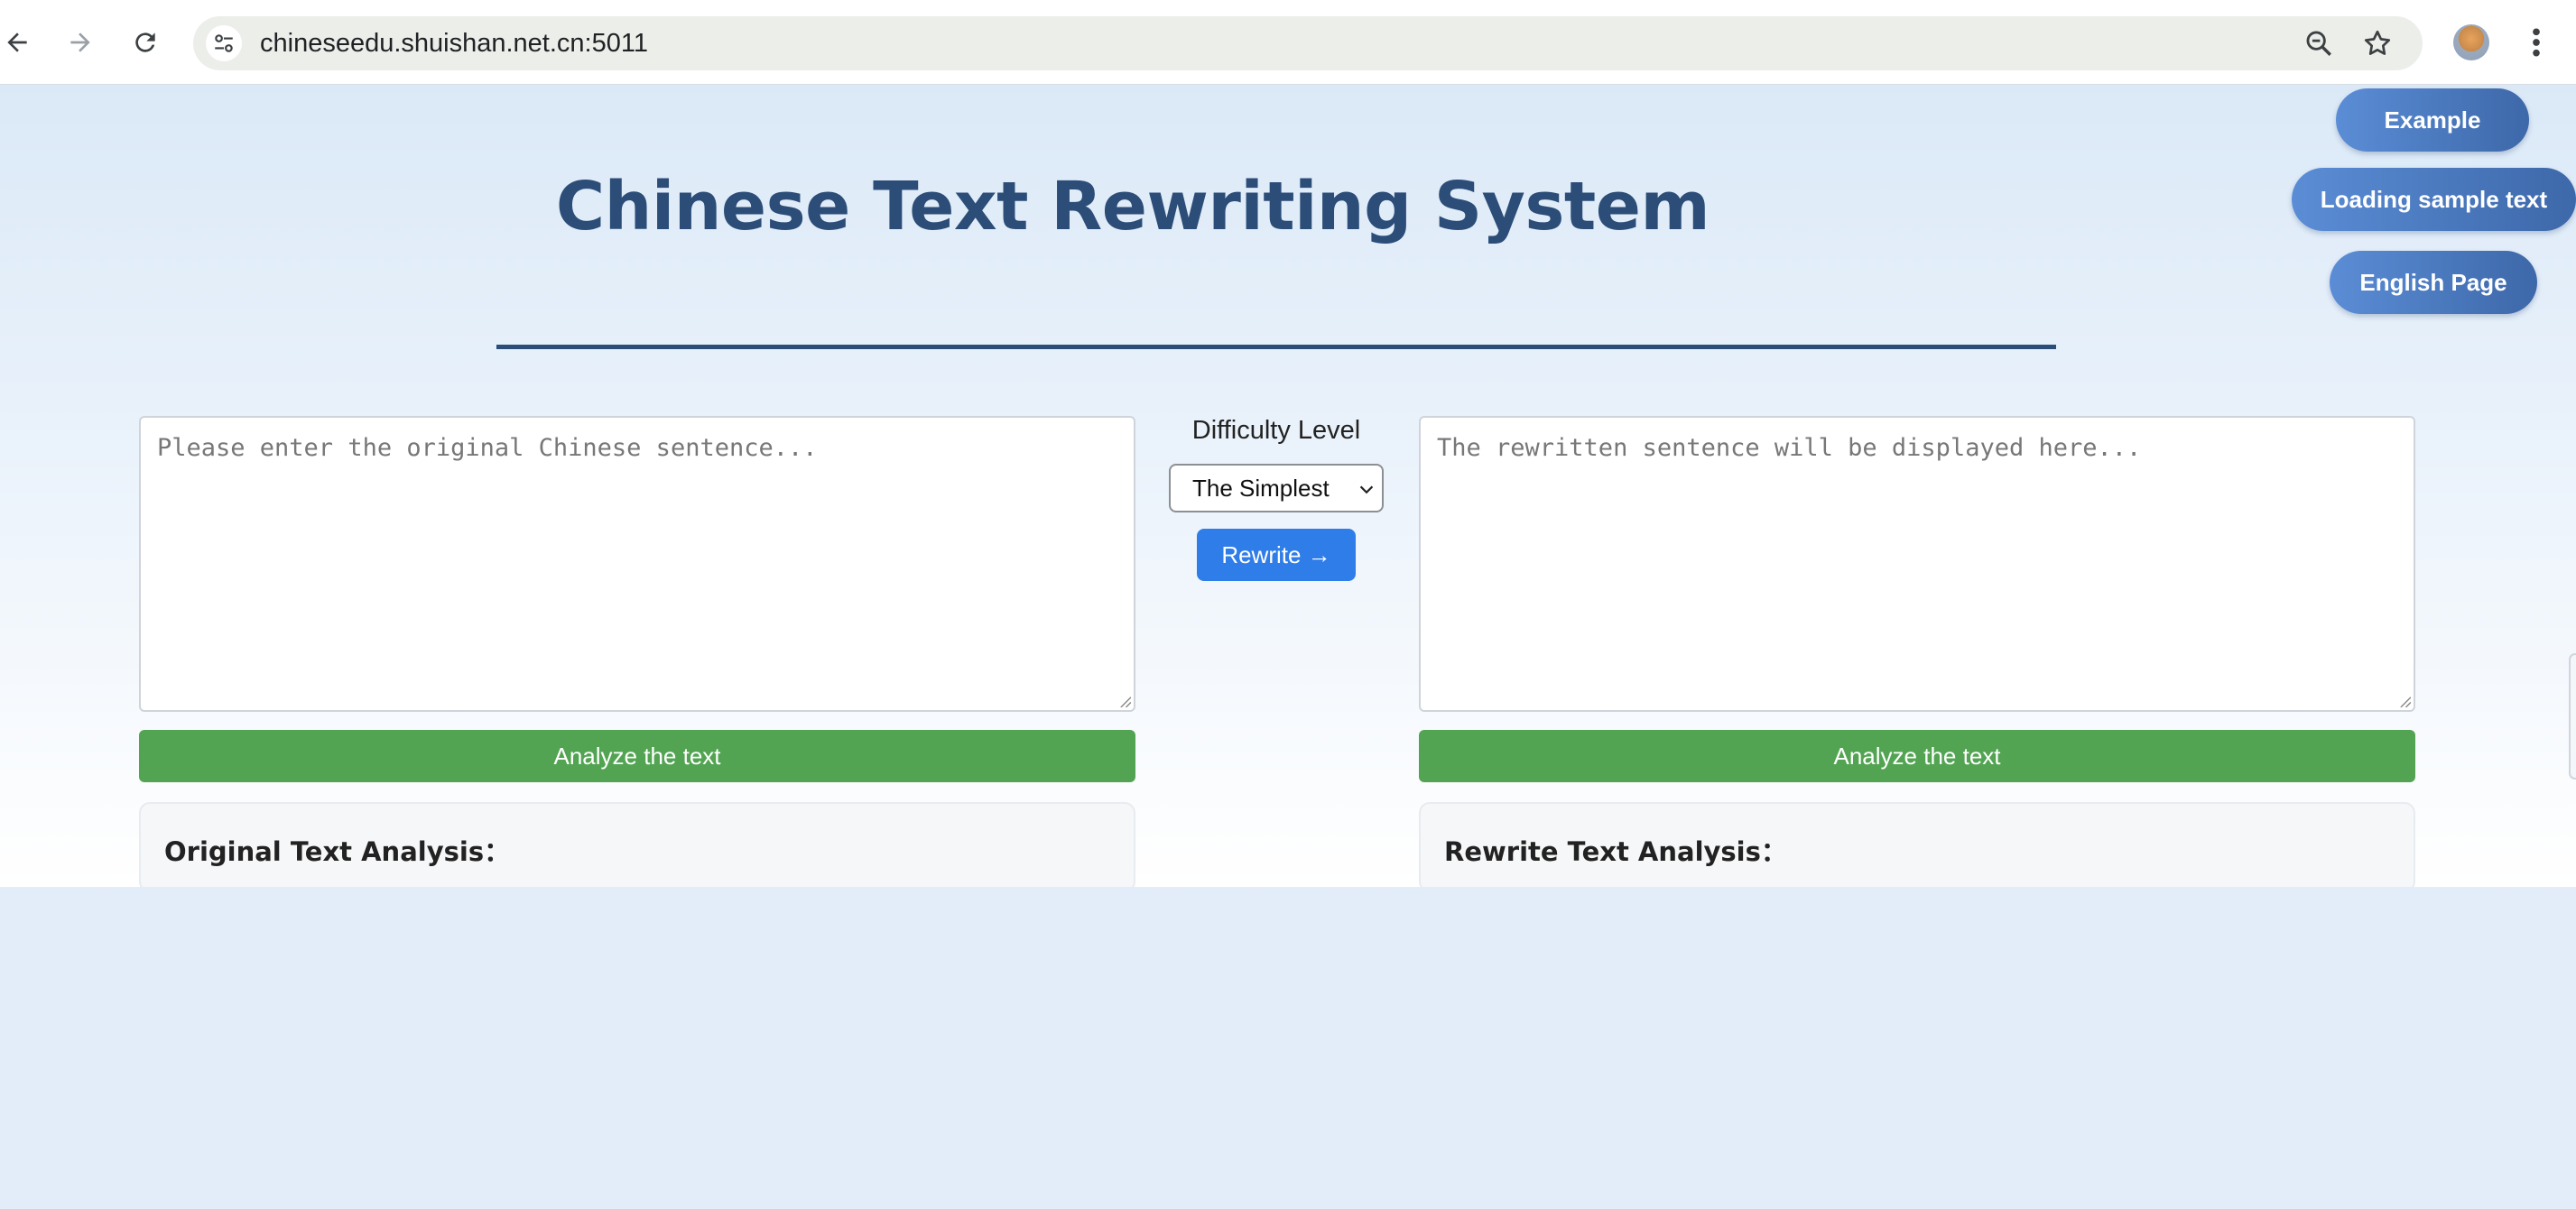 The width and height of the screenshot is (2576, 1209). Describe the element at coordinates (2536, 42) in the screenshot. I see `kebab-menu-icon` at that location.